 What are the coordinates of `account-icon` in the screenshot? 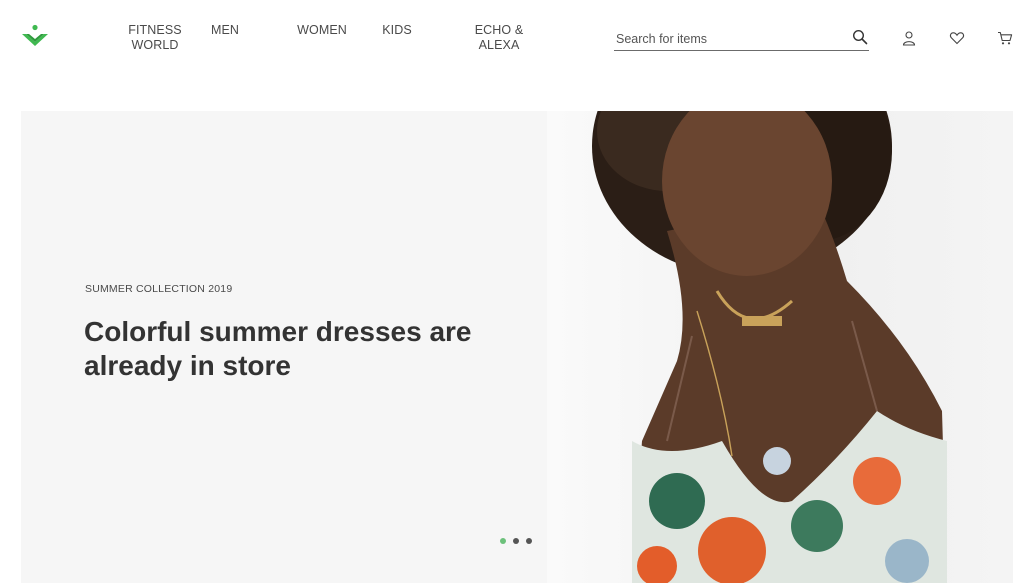 It's located at (909, 38).